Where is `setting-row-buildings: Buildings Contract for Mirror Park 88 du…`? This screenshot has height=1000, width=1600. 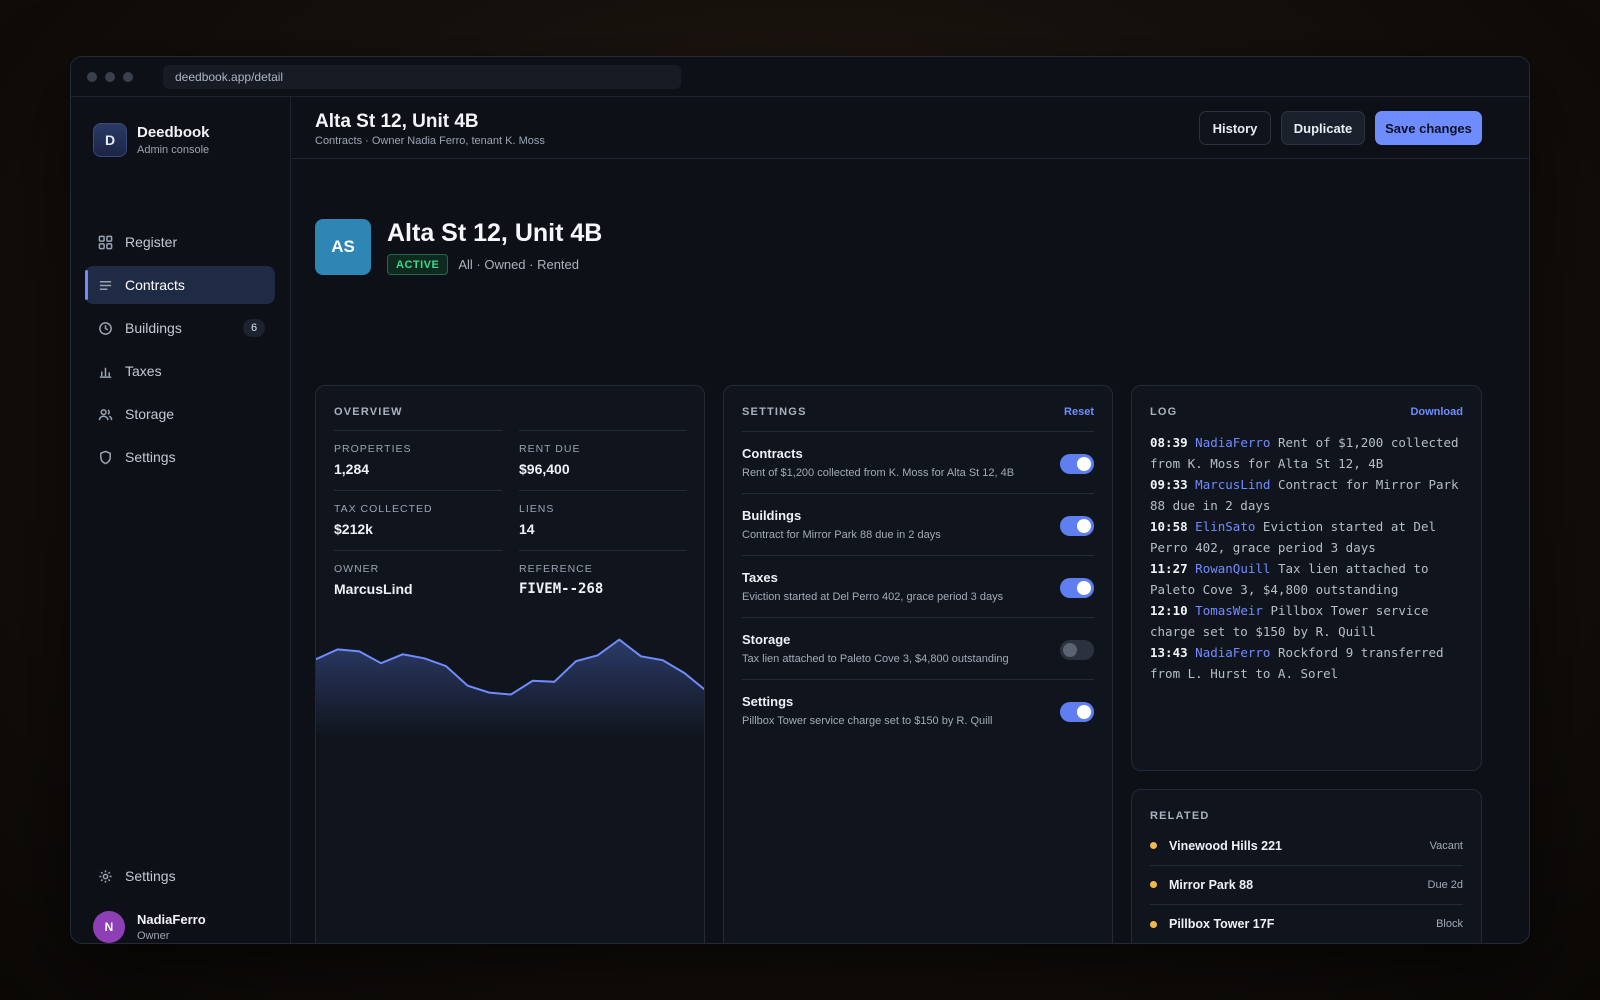
setting-row-buildings: Buildings Contract for Mirror Park 88 du… is located at coordinates (918, 524).